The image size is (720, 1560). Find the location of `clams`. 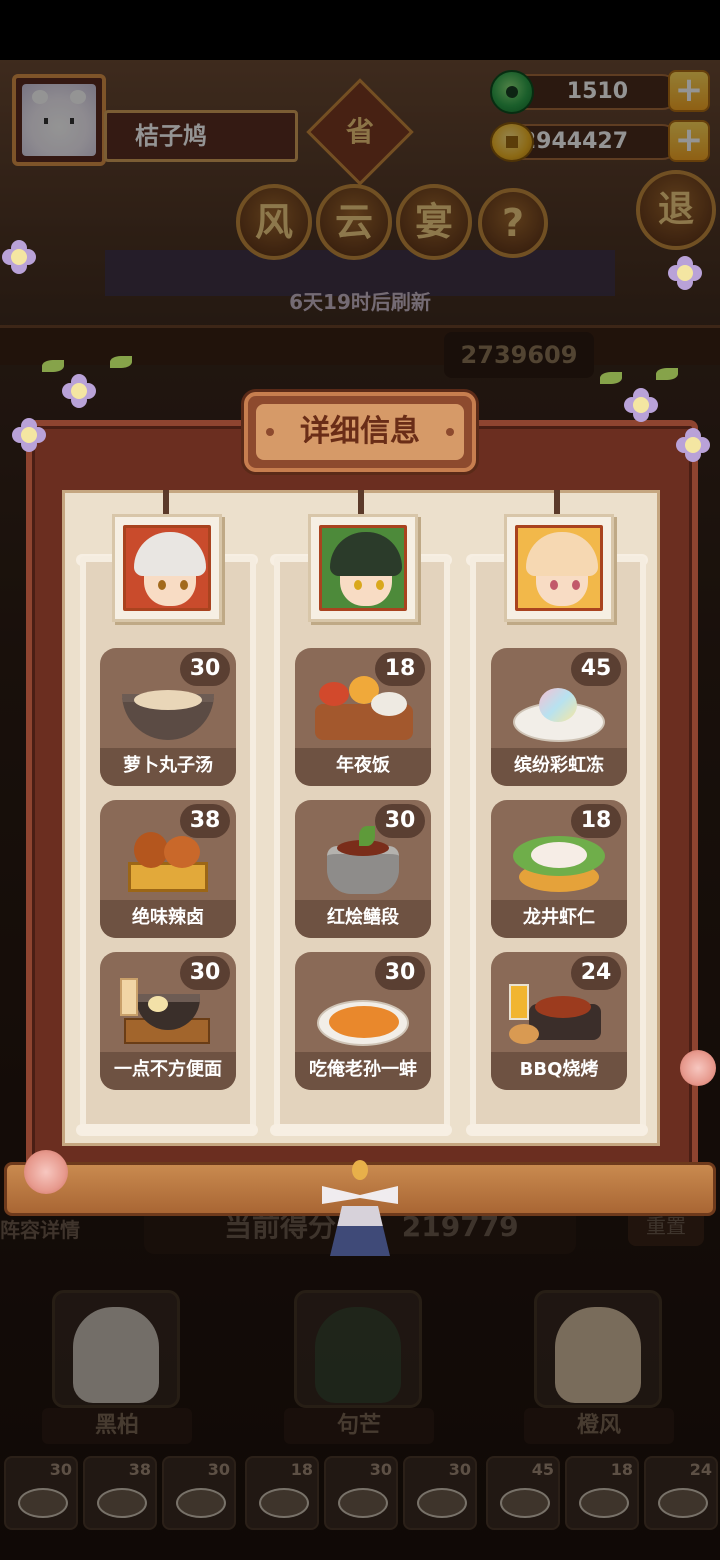

clams is located at coordinates (364, 1022).